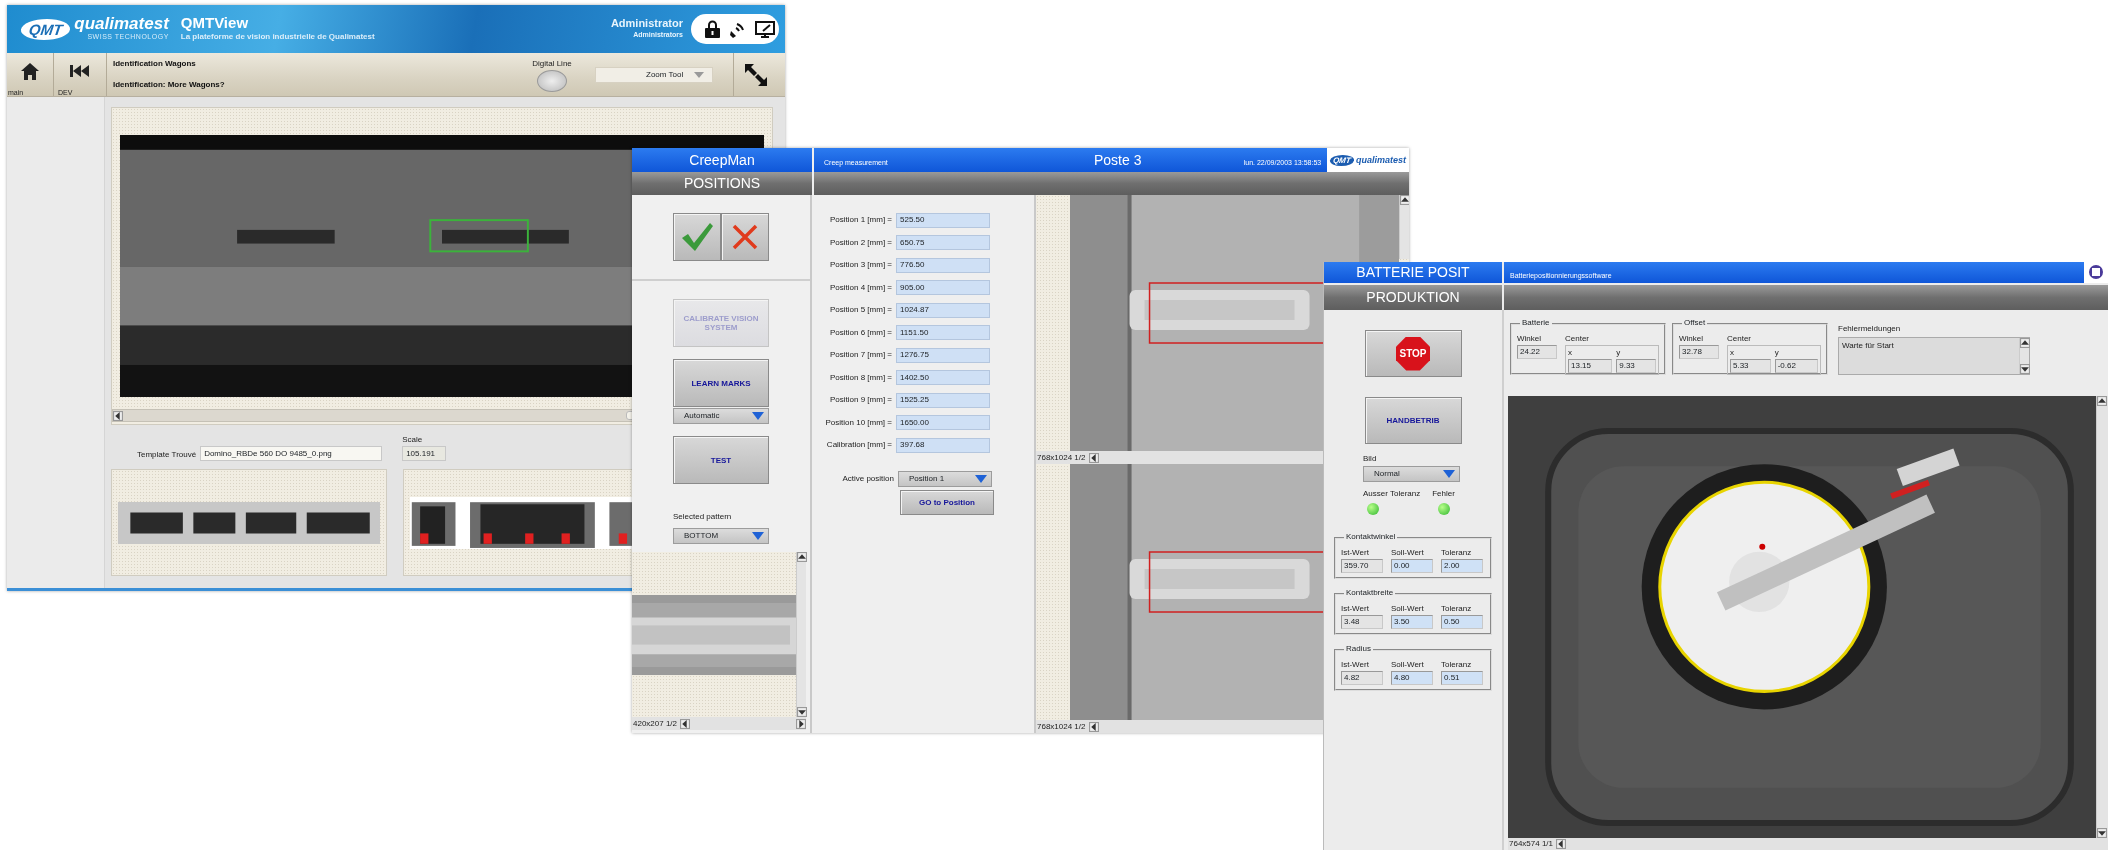  I want to click on ok-button, so click(697, 237).